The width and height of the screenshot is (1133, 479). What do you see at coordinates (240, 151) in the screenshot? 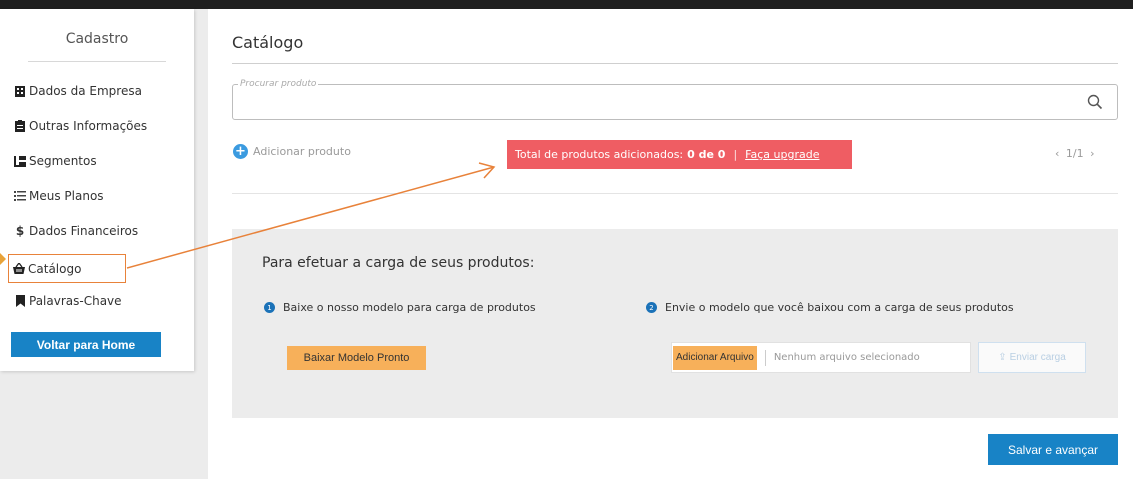
I see `plus-circle-icon: +` at bounding box center [240, 151].